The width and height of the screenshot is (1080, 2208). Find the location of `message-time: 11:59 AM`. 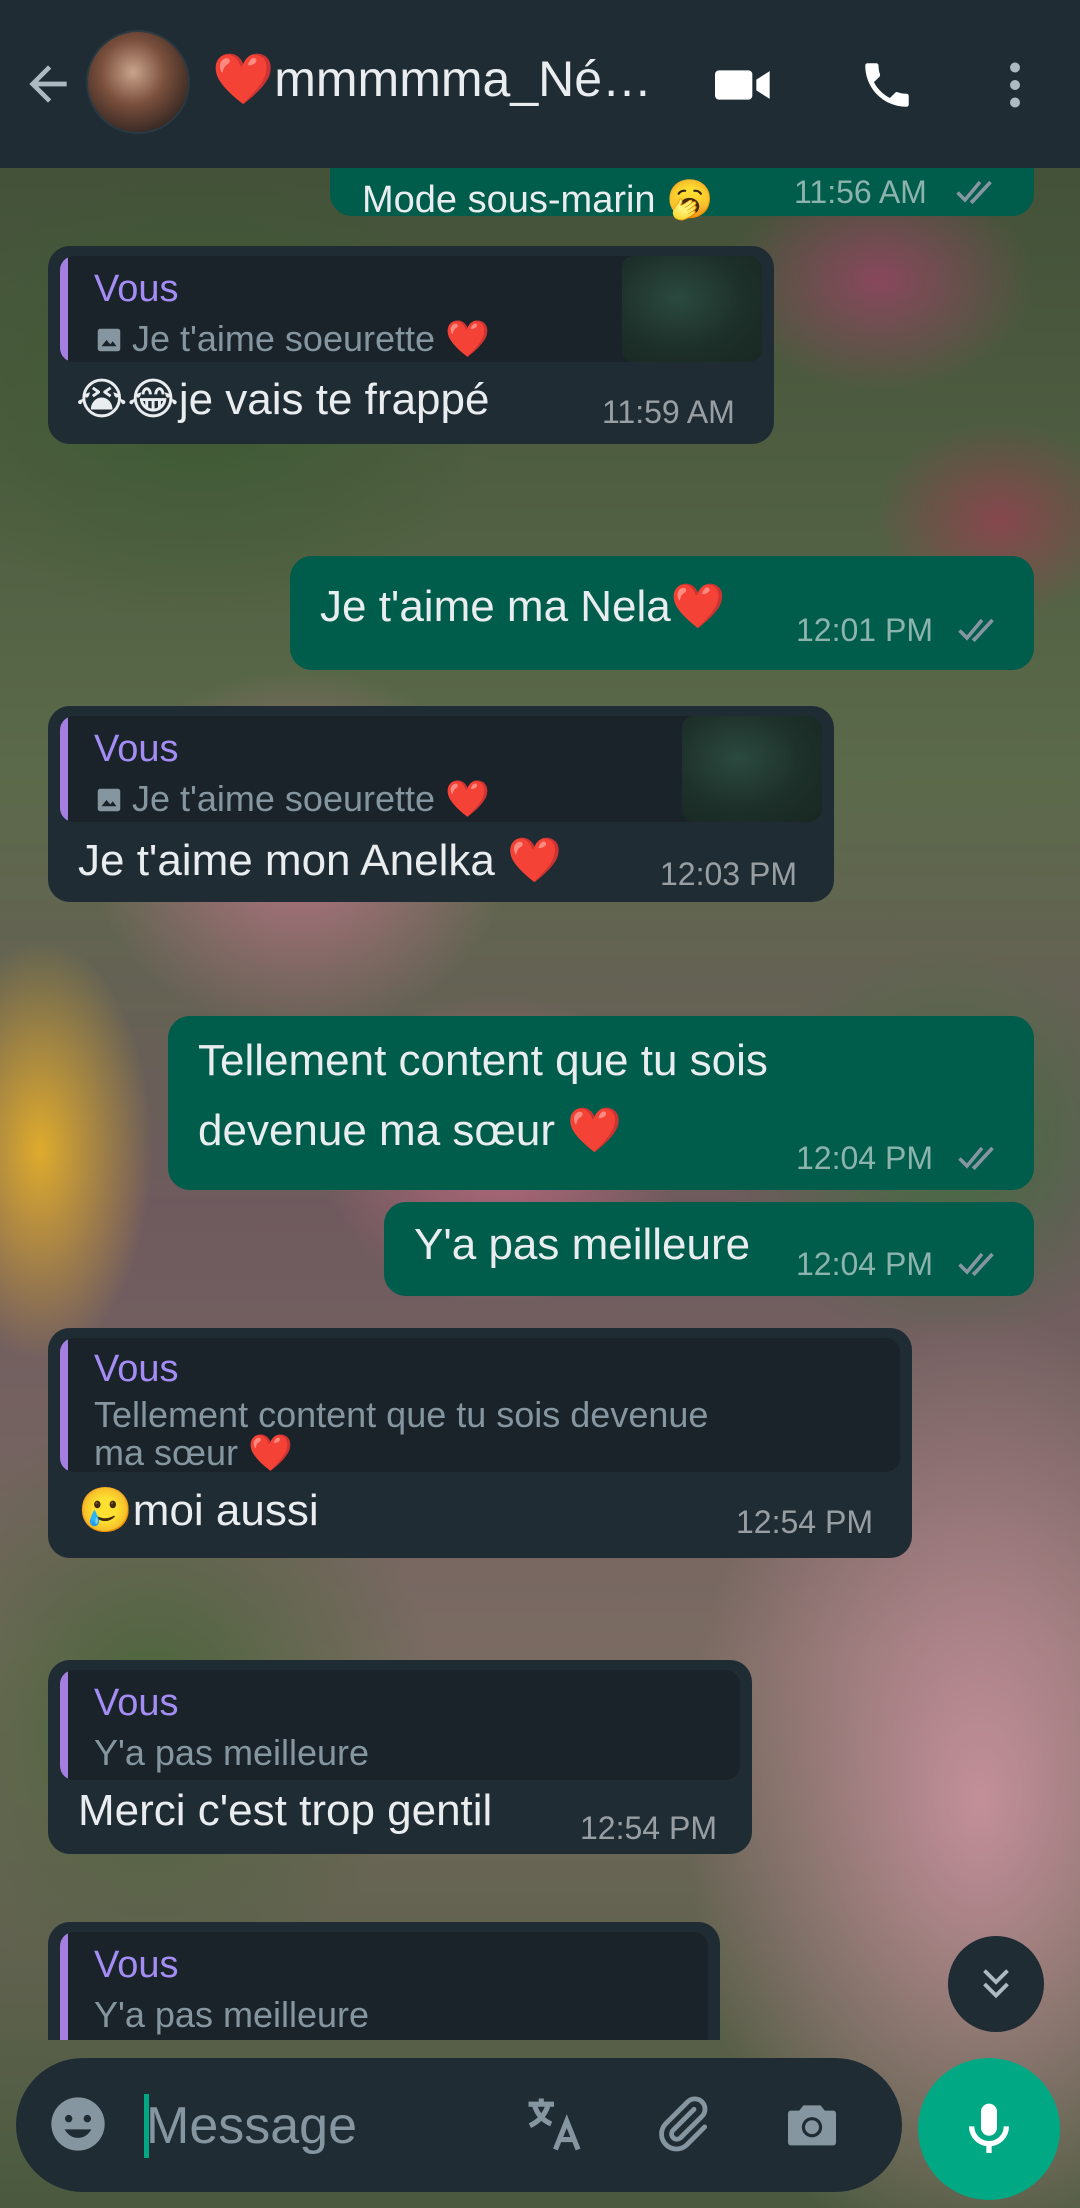

message-time: 11:59 AM is located at coordinates (668, 412).